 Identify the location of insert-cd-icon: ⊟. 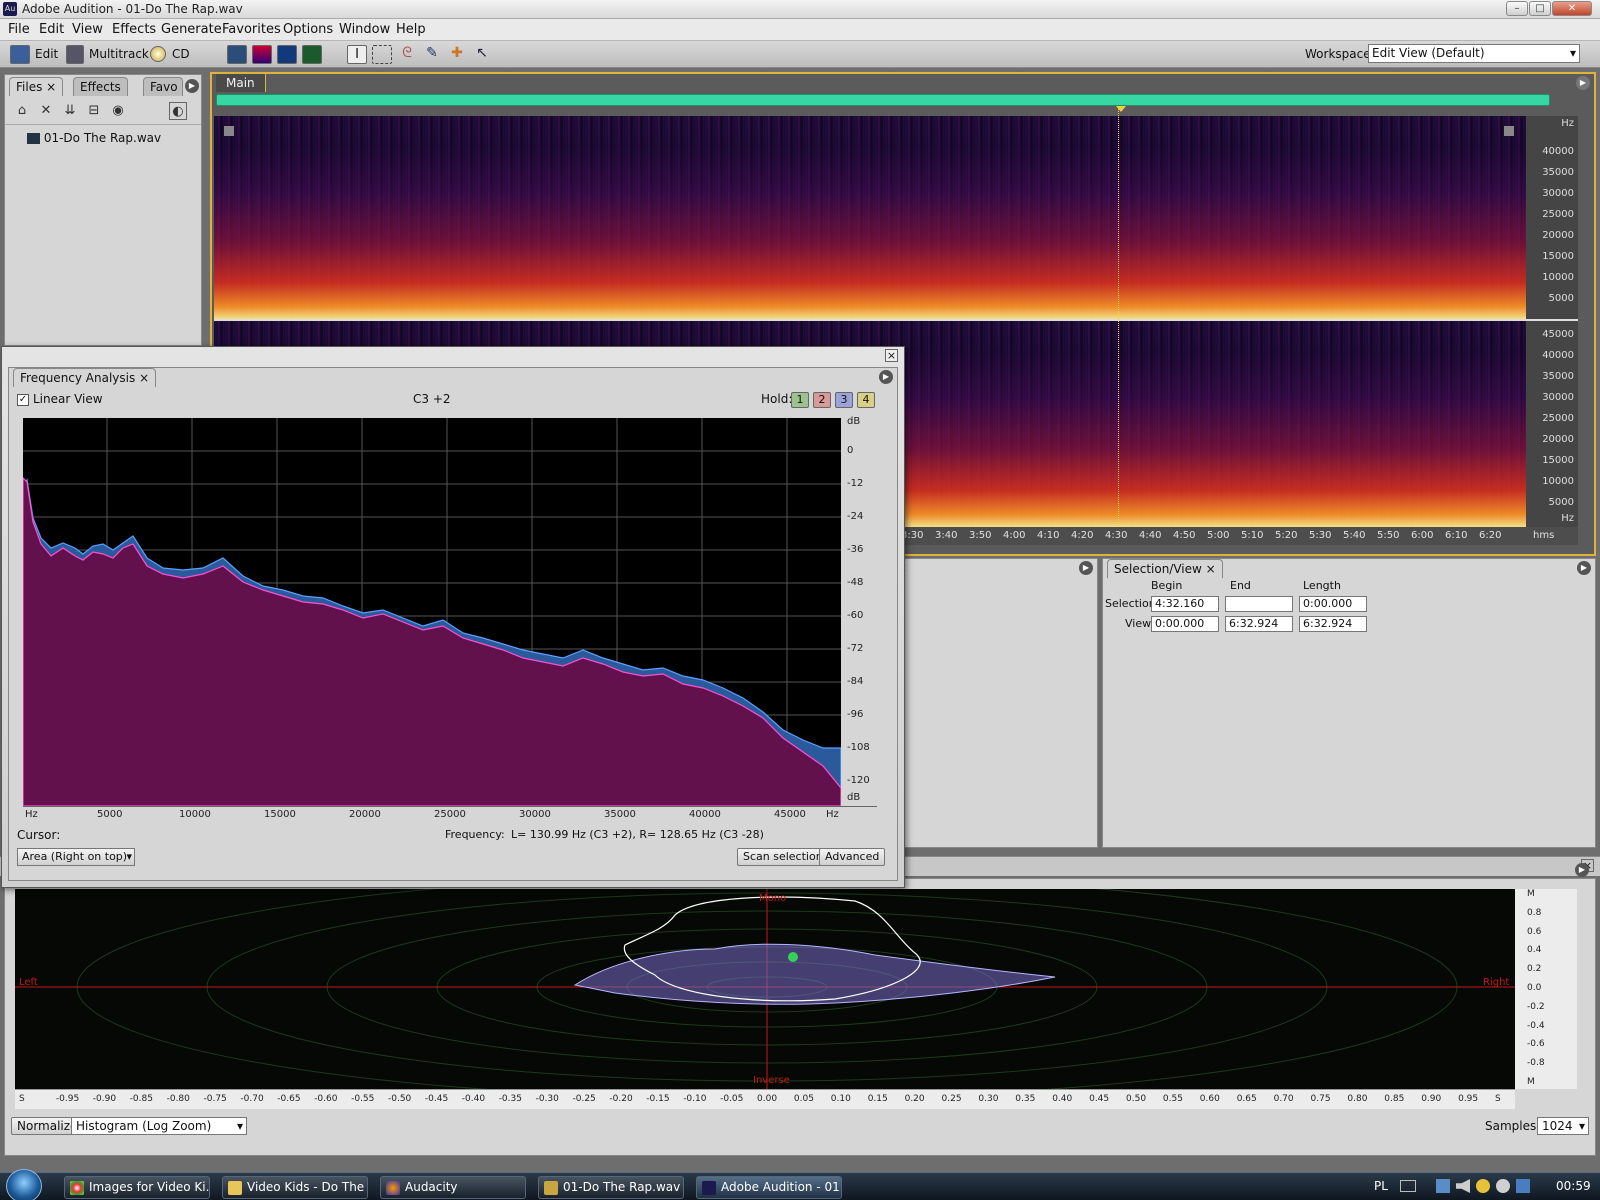
(94, 111).